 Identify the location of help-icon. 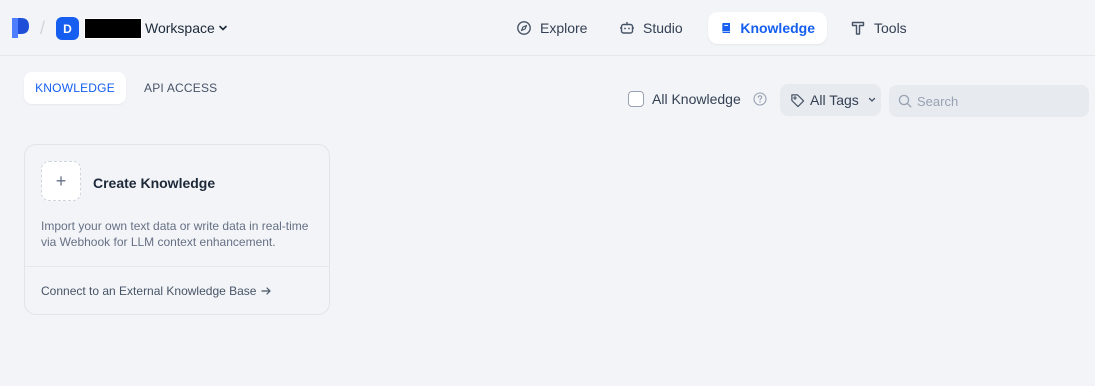
(760, 99).